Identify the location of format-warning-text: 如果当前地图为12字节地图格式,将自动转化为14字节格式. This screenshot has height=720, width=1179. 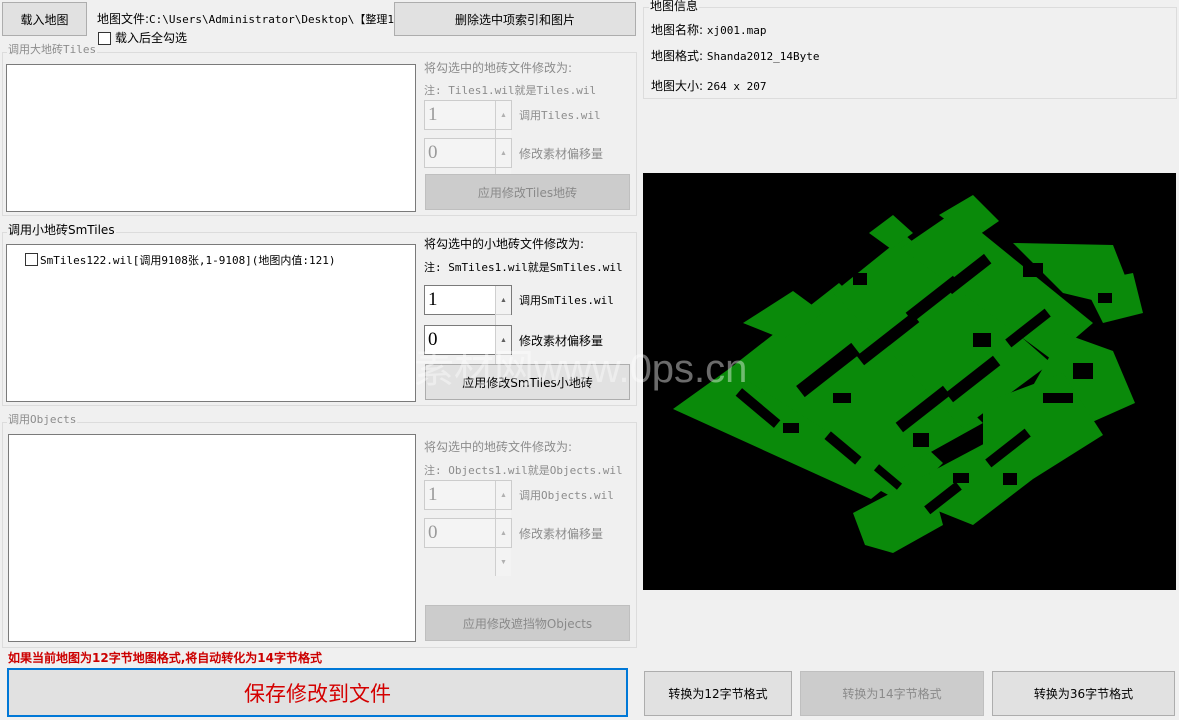
(165, 658).